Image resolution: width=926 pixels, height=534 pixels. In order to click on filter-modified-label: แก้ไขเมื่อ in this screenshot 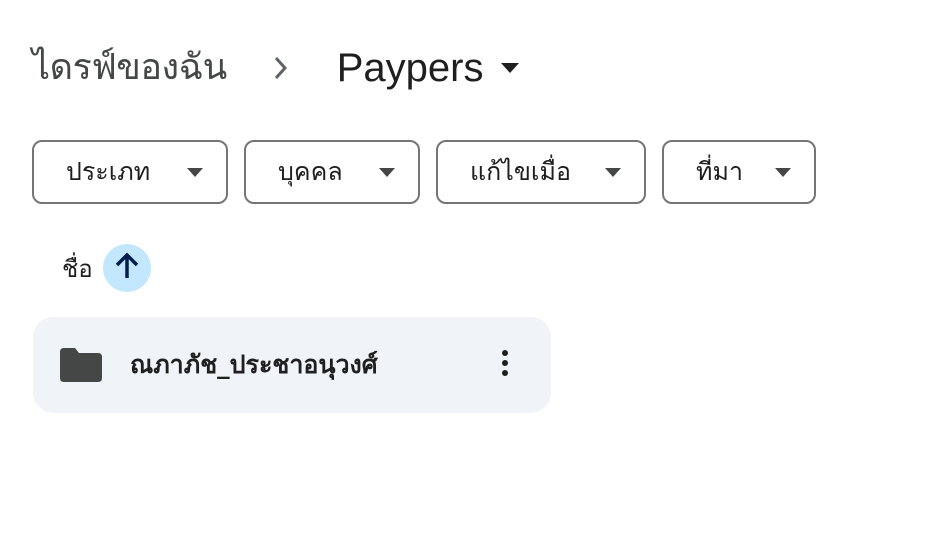, I will do `click(520, 171)`.